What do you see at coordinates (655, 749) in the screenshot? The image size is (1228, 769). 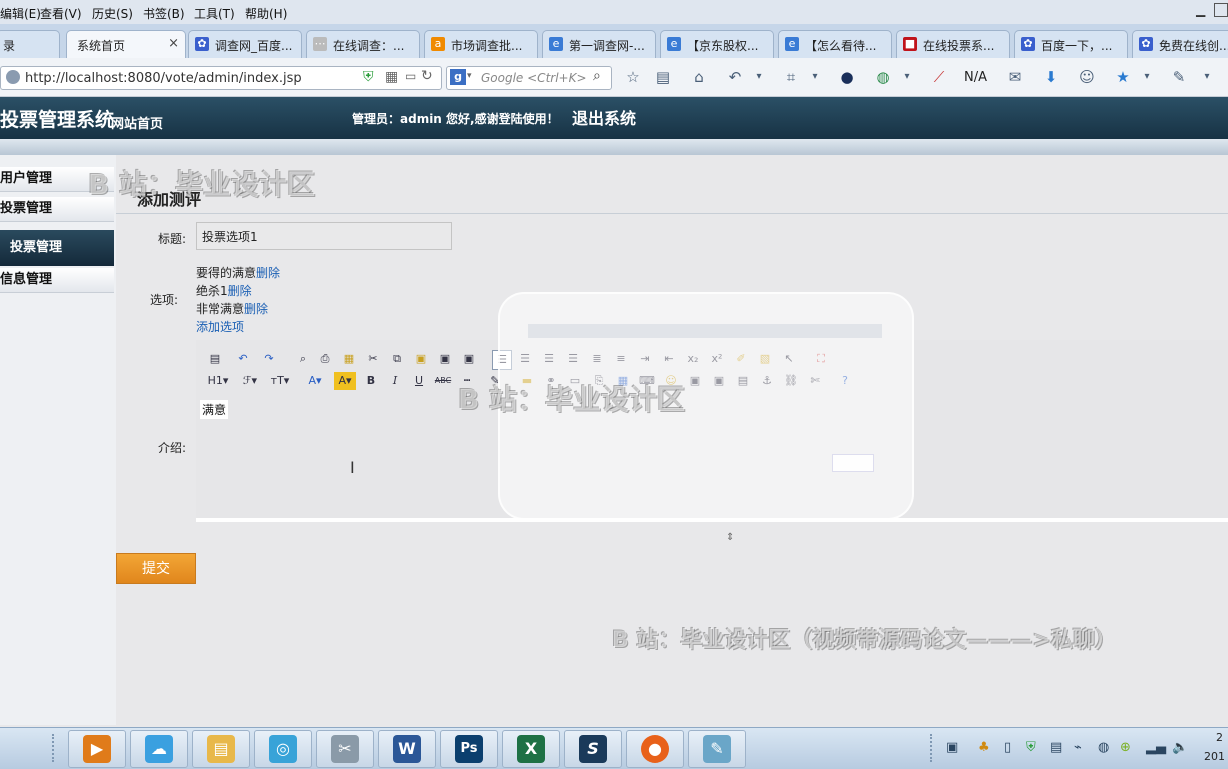 I see `taskbar-firefox: ●` at bounding box center [655, 749].